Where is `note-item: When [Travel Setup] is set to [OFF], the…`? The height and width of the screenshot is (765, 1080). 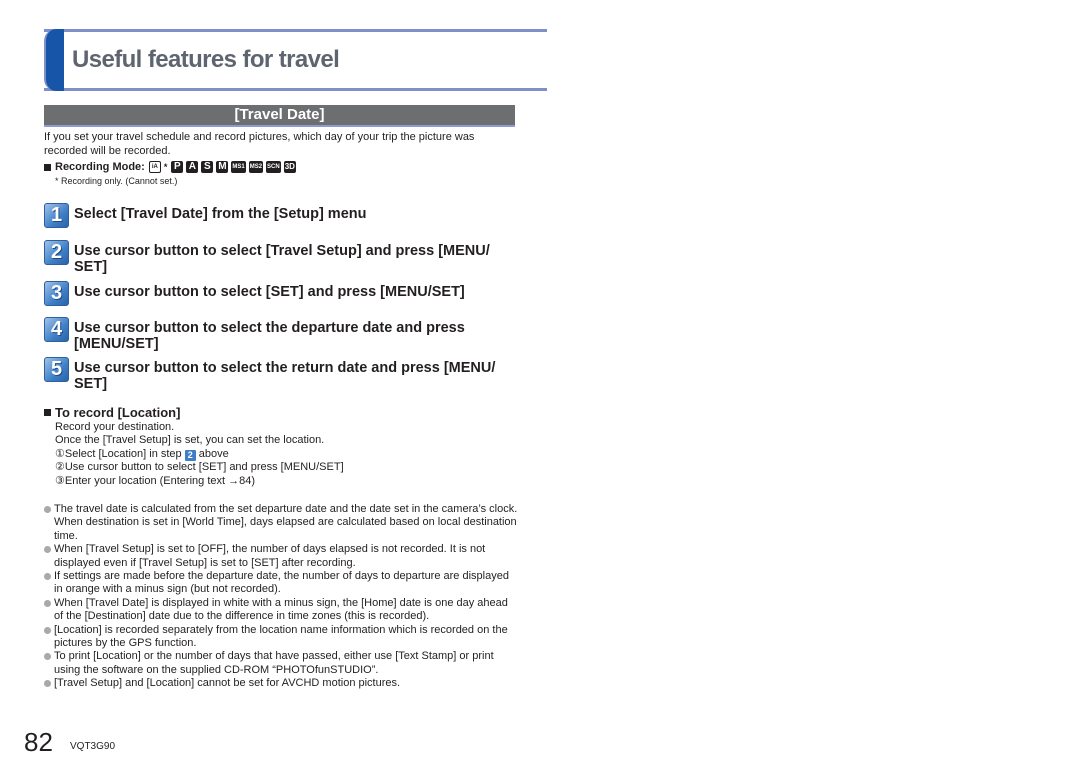 note-item: When [Travel Setup] is set to [OFF], the… is located at coordinates (281, 556).